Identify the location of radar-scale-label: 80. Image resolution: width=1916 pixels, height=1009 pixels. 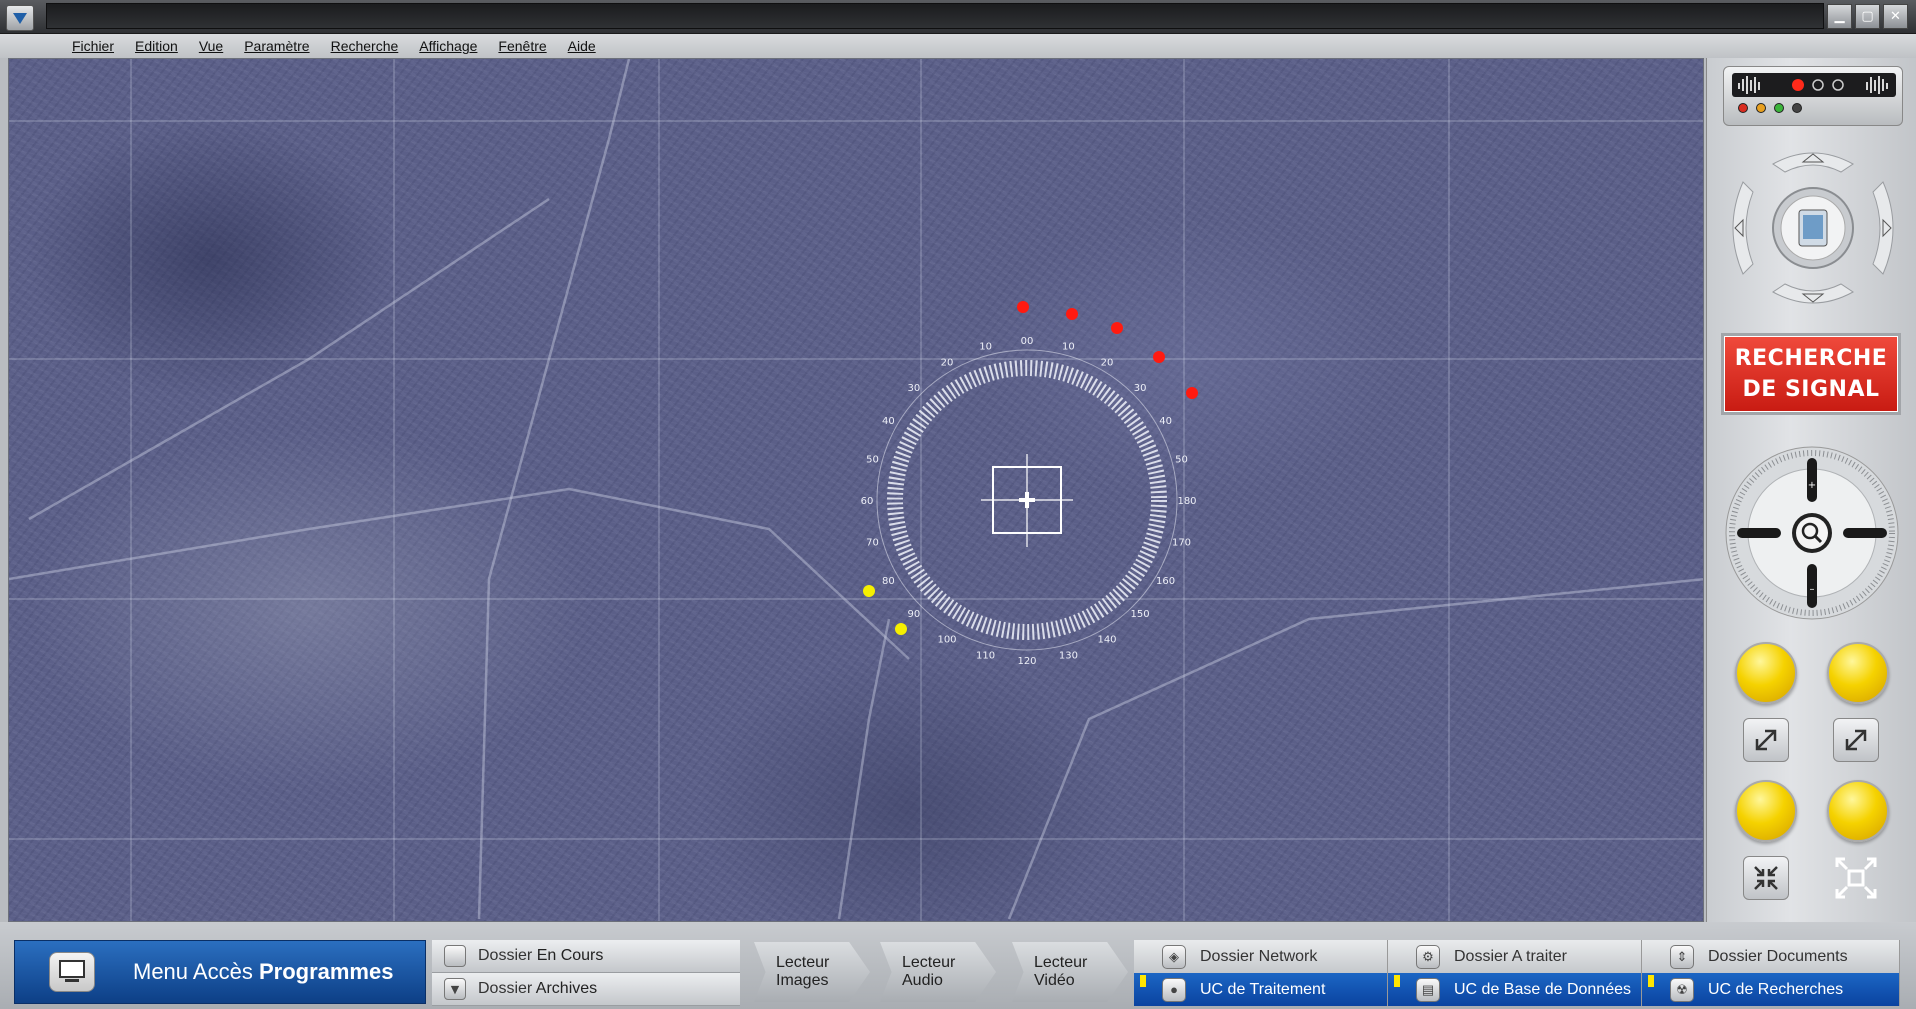
(888, 581).